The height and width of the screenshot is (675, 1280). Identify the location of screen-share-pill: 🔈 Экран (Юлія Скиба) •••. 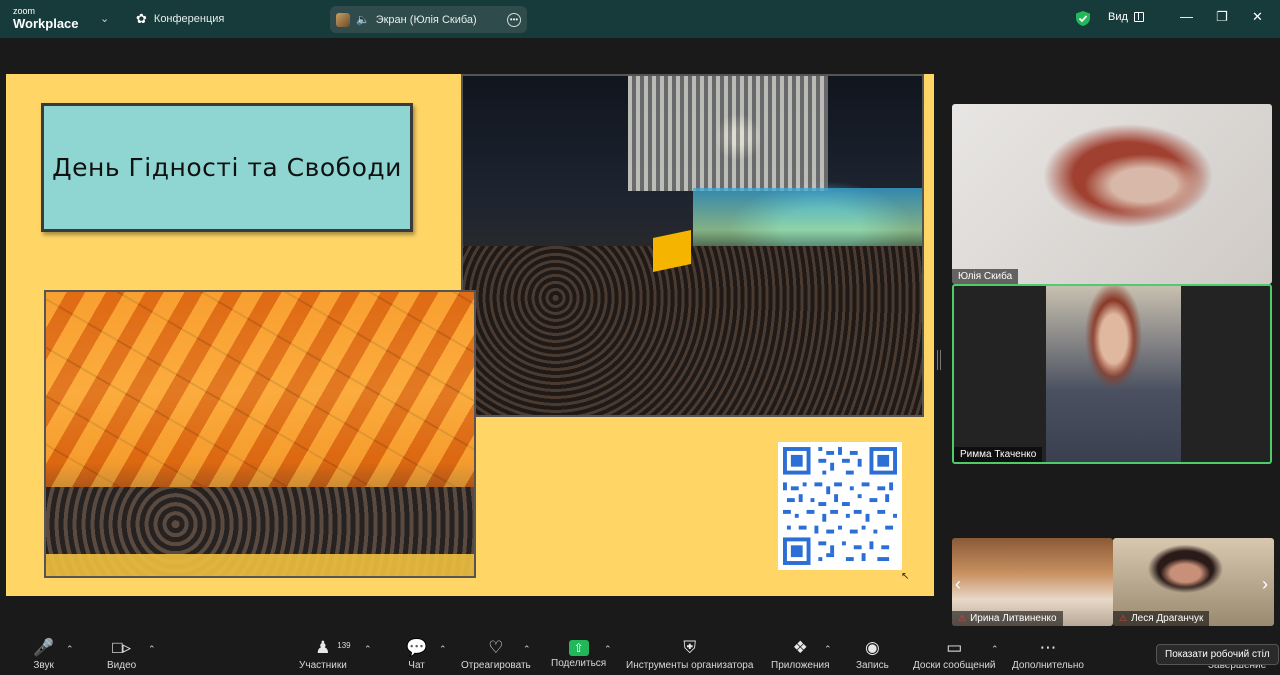
(428, 19).